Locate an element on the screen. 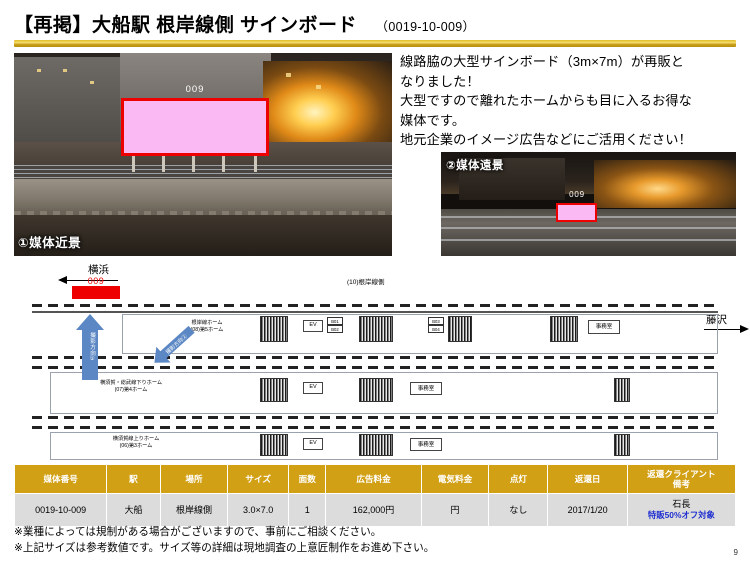 Image resolution: width=750 pixels, height=563 pixels. photo1-caption: ①媒体近景 is located at coordinates (50, 243).